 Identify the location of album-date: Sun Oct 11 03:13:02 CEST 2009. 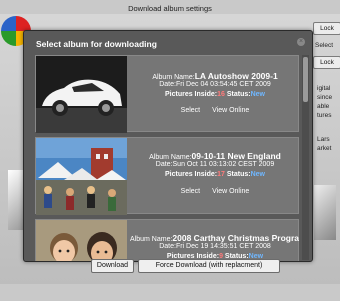
(223, 164).